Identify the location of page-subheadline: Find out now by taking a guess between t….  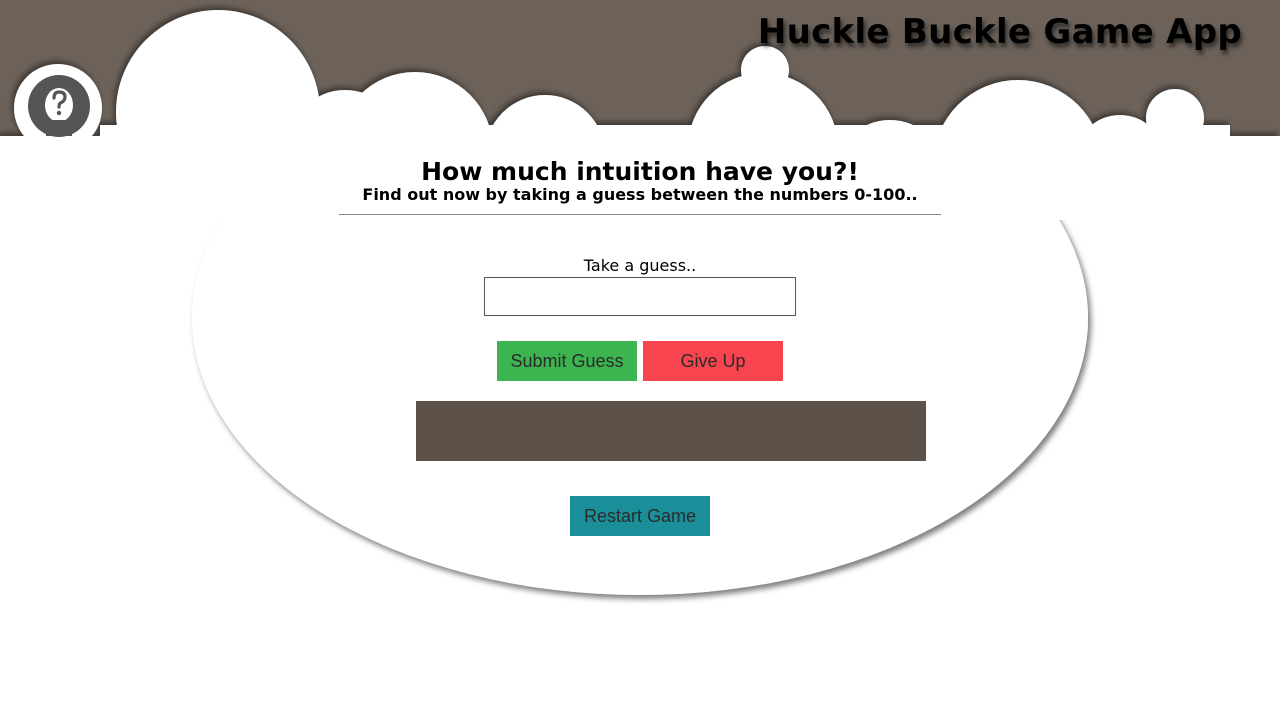
(640, 194).